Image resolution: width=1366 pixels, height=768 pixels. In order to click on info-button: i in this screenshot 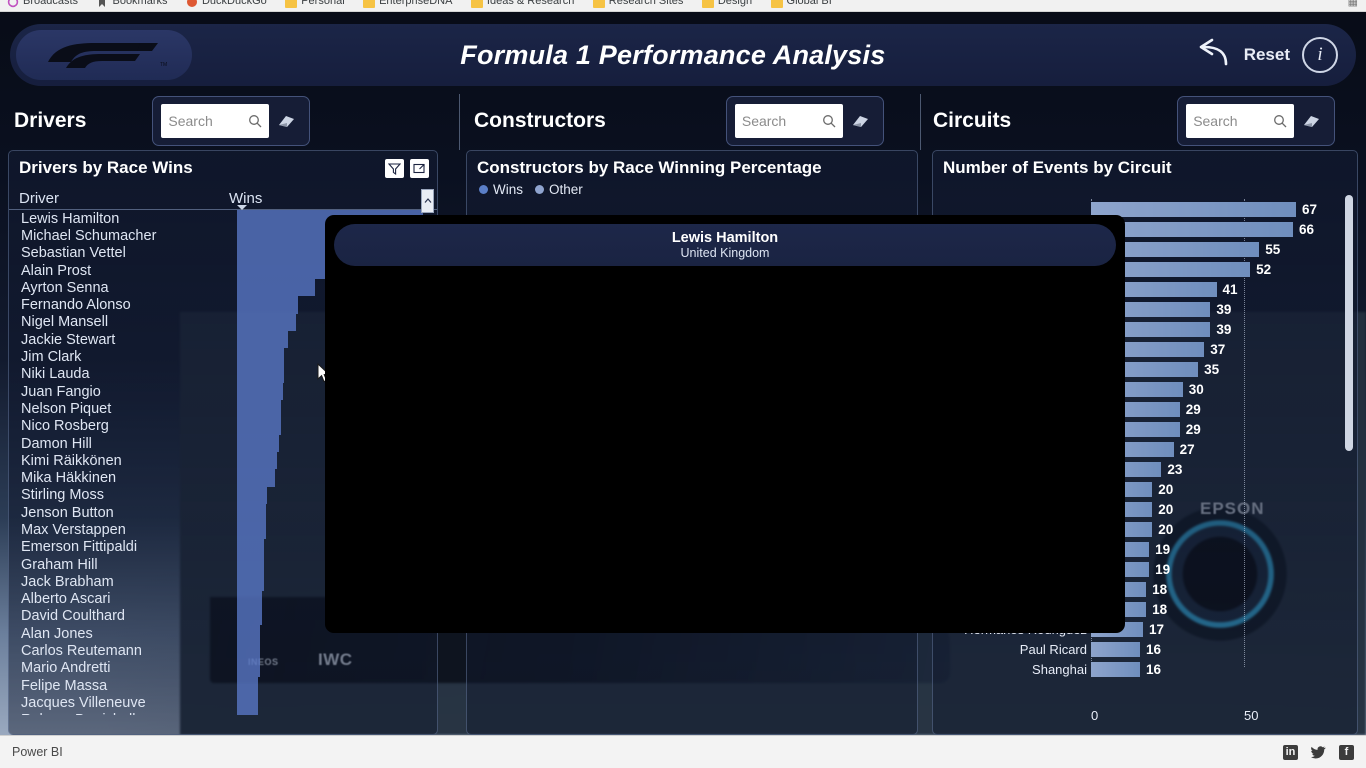, I will do `click(1320, 55)`.